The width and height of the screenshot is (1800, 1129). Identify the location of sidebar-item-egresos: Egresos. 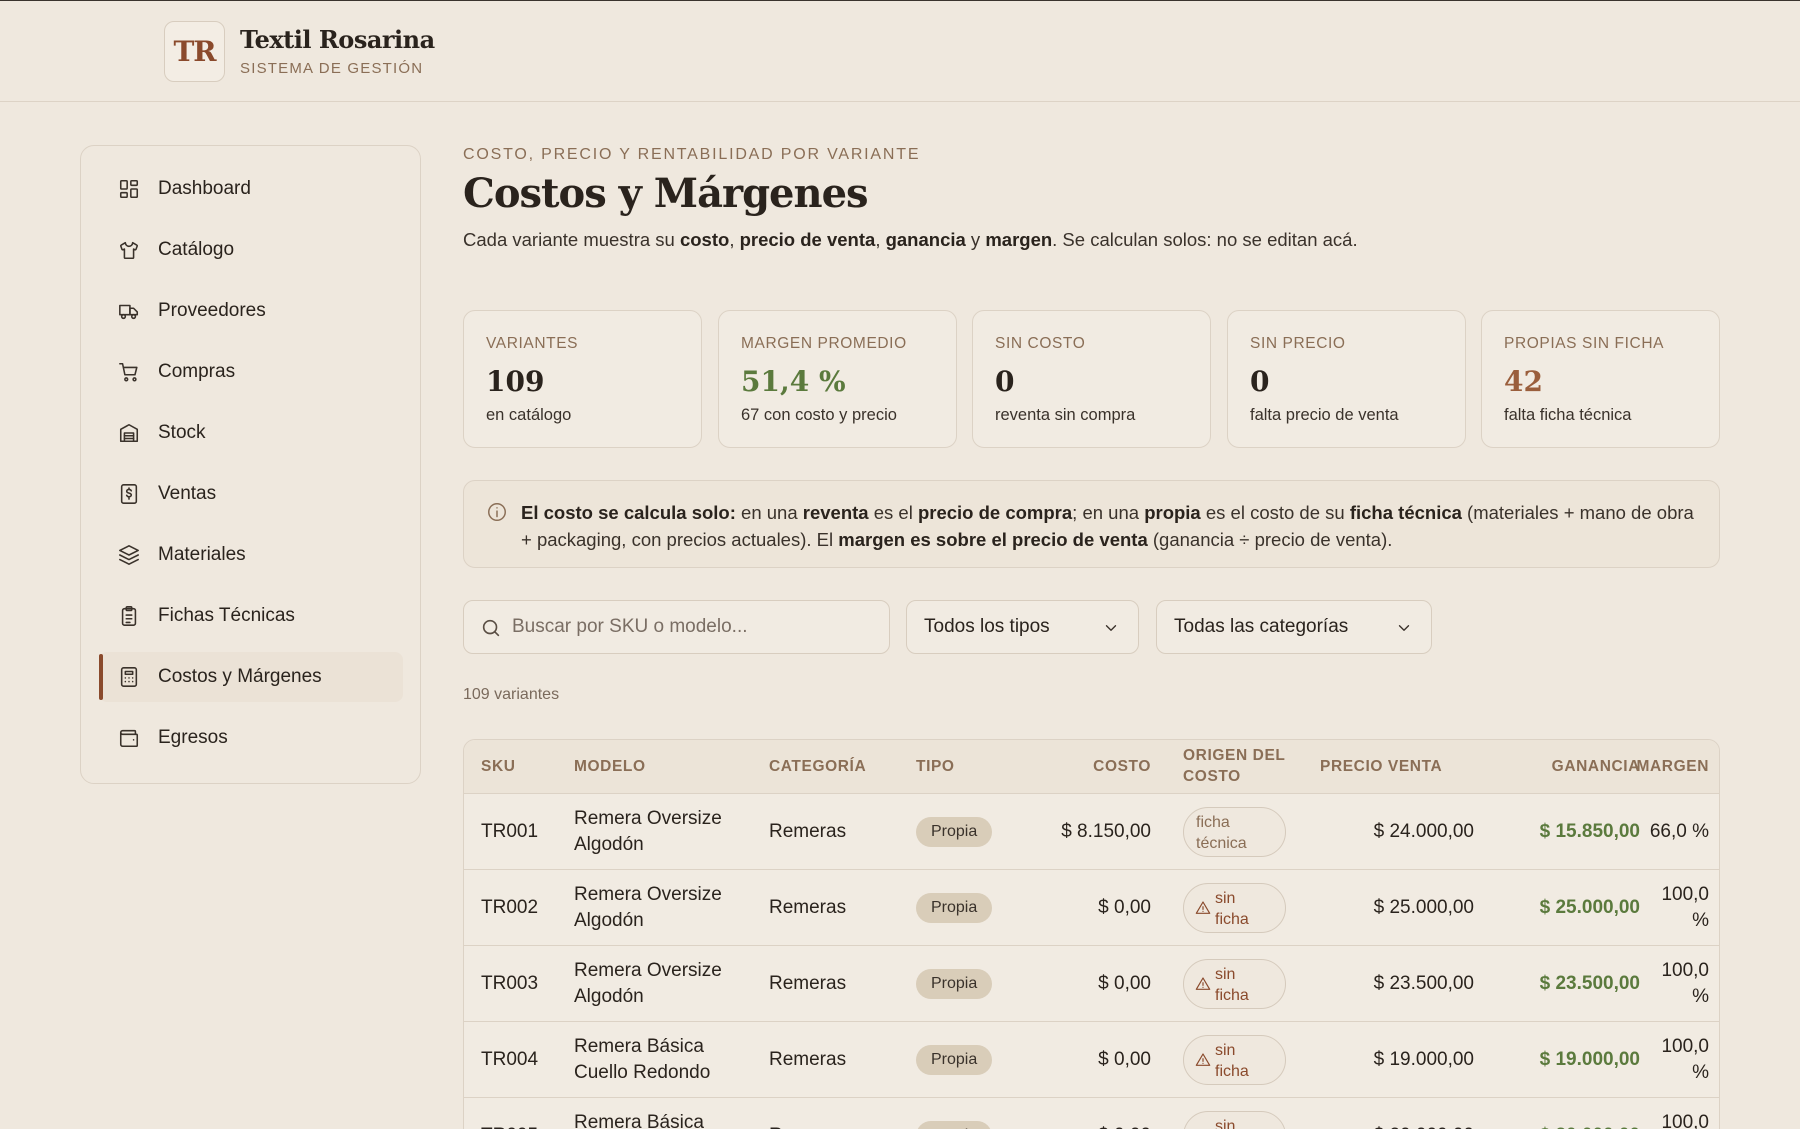
(251, 738).